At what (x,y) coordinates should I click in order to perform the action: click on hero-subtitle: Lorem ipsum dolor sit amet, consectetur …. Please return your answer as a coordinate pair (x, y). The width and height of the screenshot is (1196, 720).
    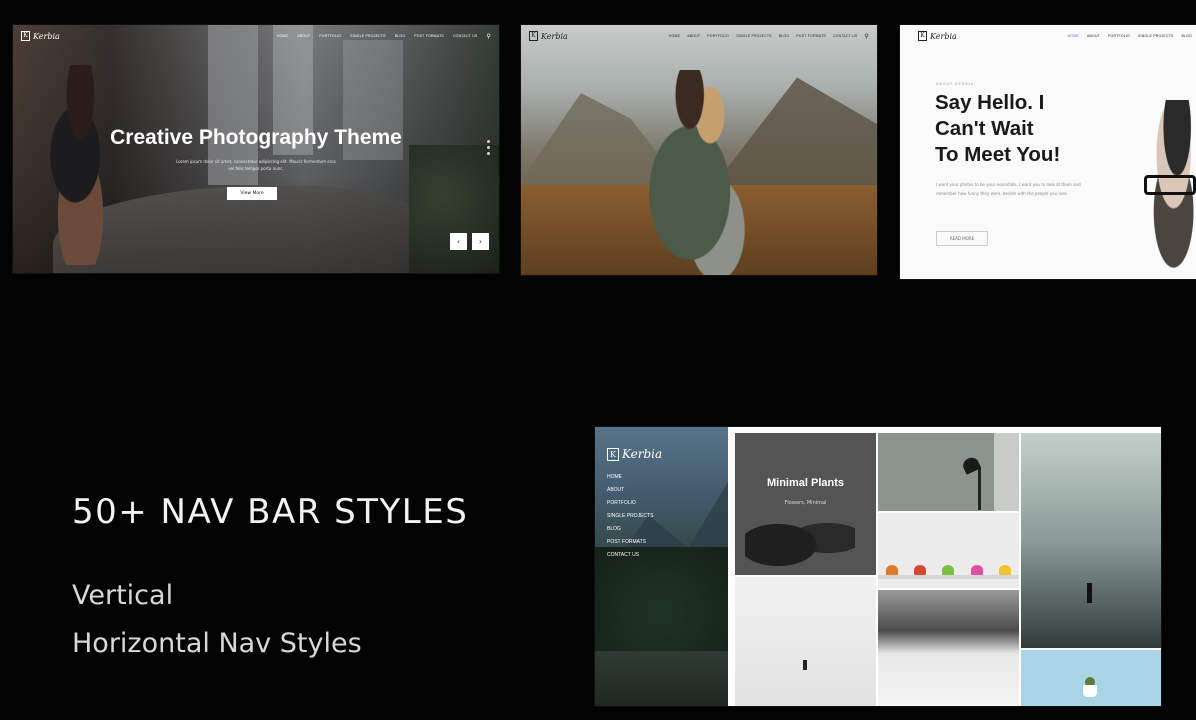
    Looking at the image, I should click on (256, 165).